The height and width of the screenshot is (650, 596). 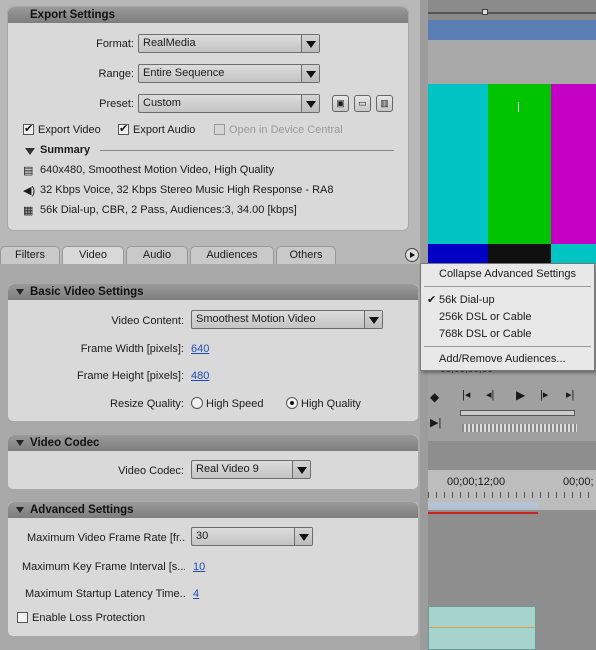 What do you see at coordinates (116, 74) in the screenshot?
I see `range-label: Range:` at bounding box center [116, 74].